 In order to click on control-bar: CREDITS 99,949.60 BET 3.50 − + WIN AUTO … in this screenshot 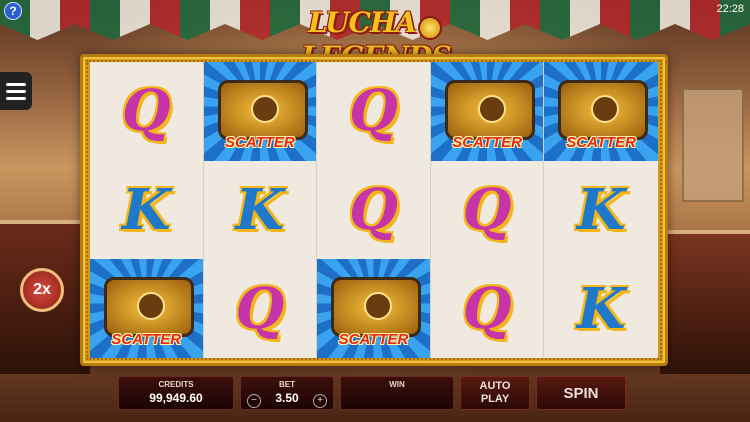, I will do `click(372, 393)`.